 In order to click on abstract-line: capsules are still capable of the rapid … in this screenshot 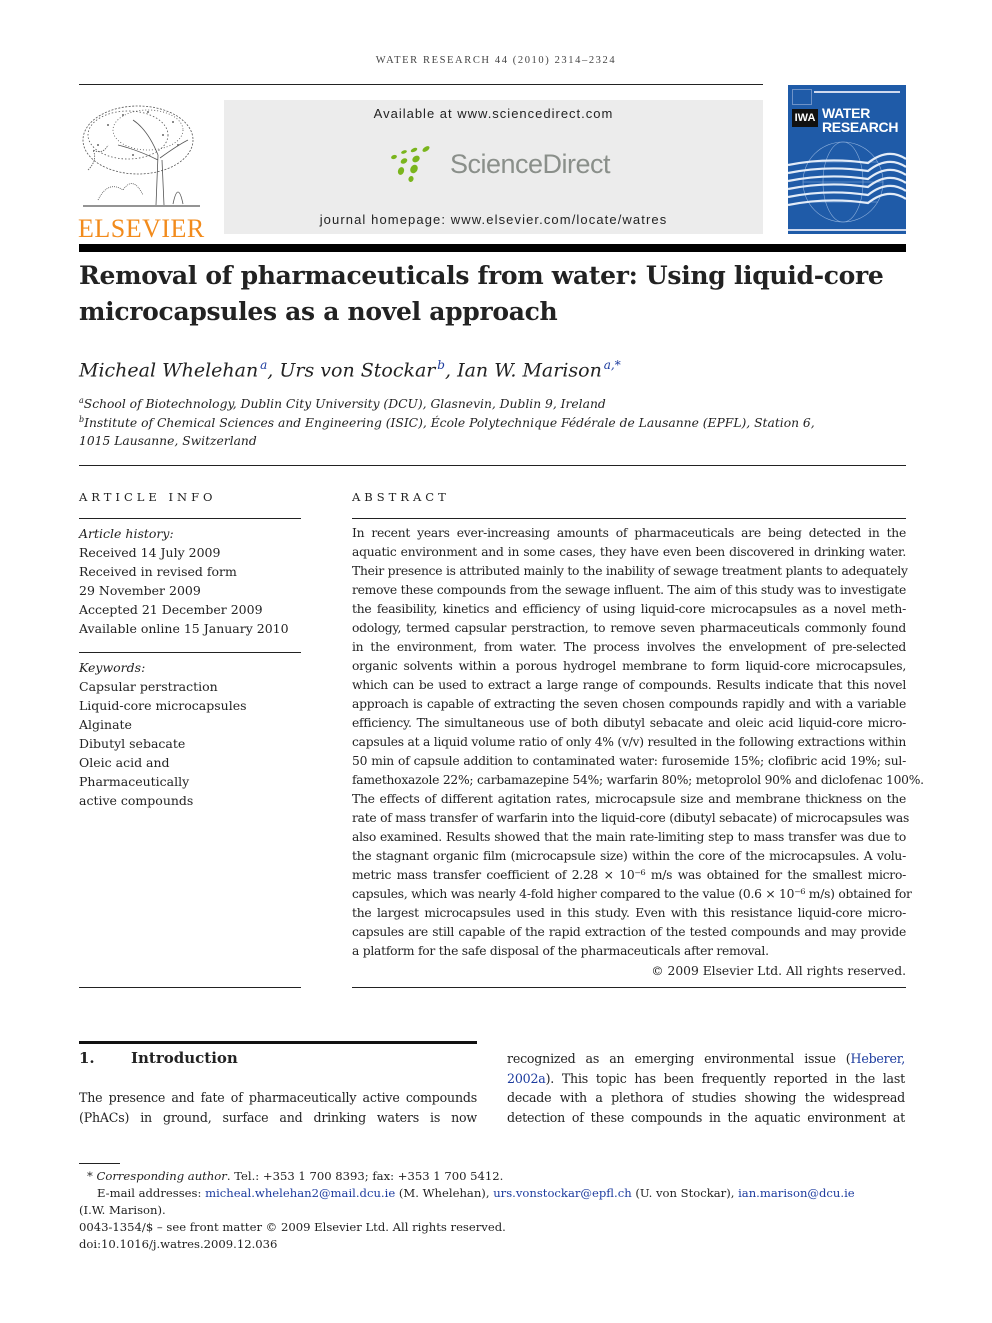, I will do `click(629, 932)`.